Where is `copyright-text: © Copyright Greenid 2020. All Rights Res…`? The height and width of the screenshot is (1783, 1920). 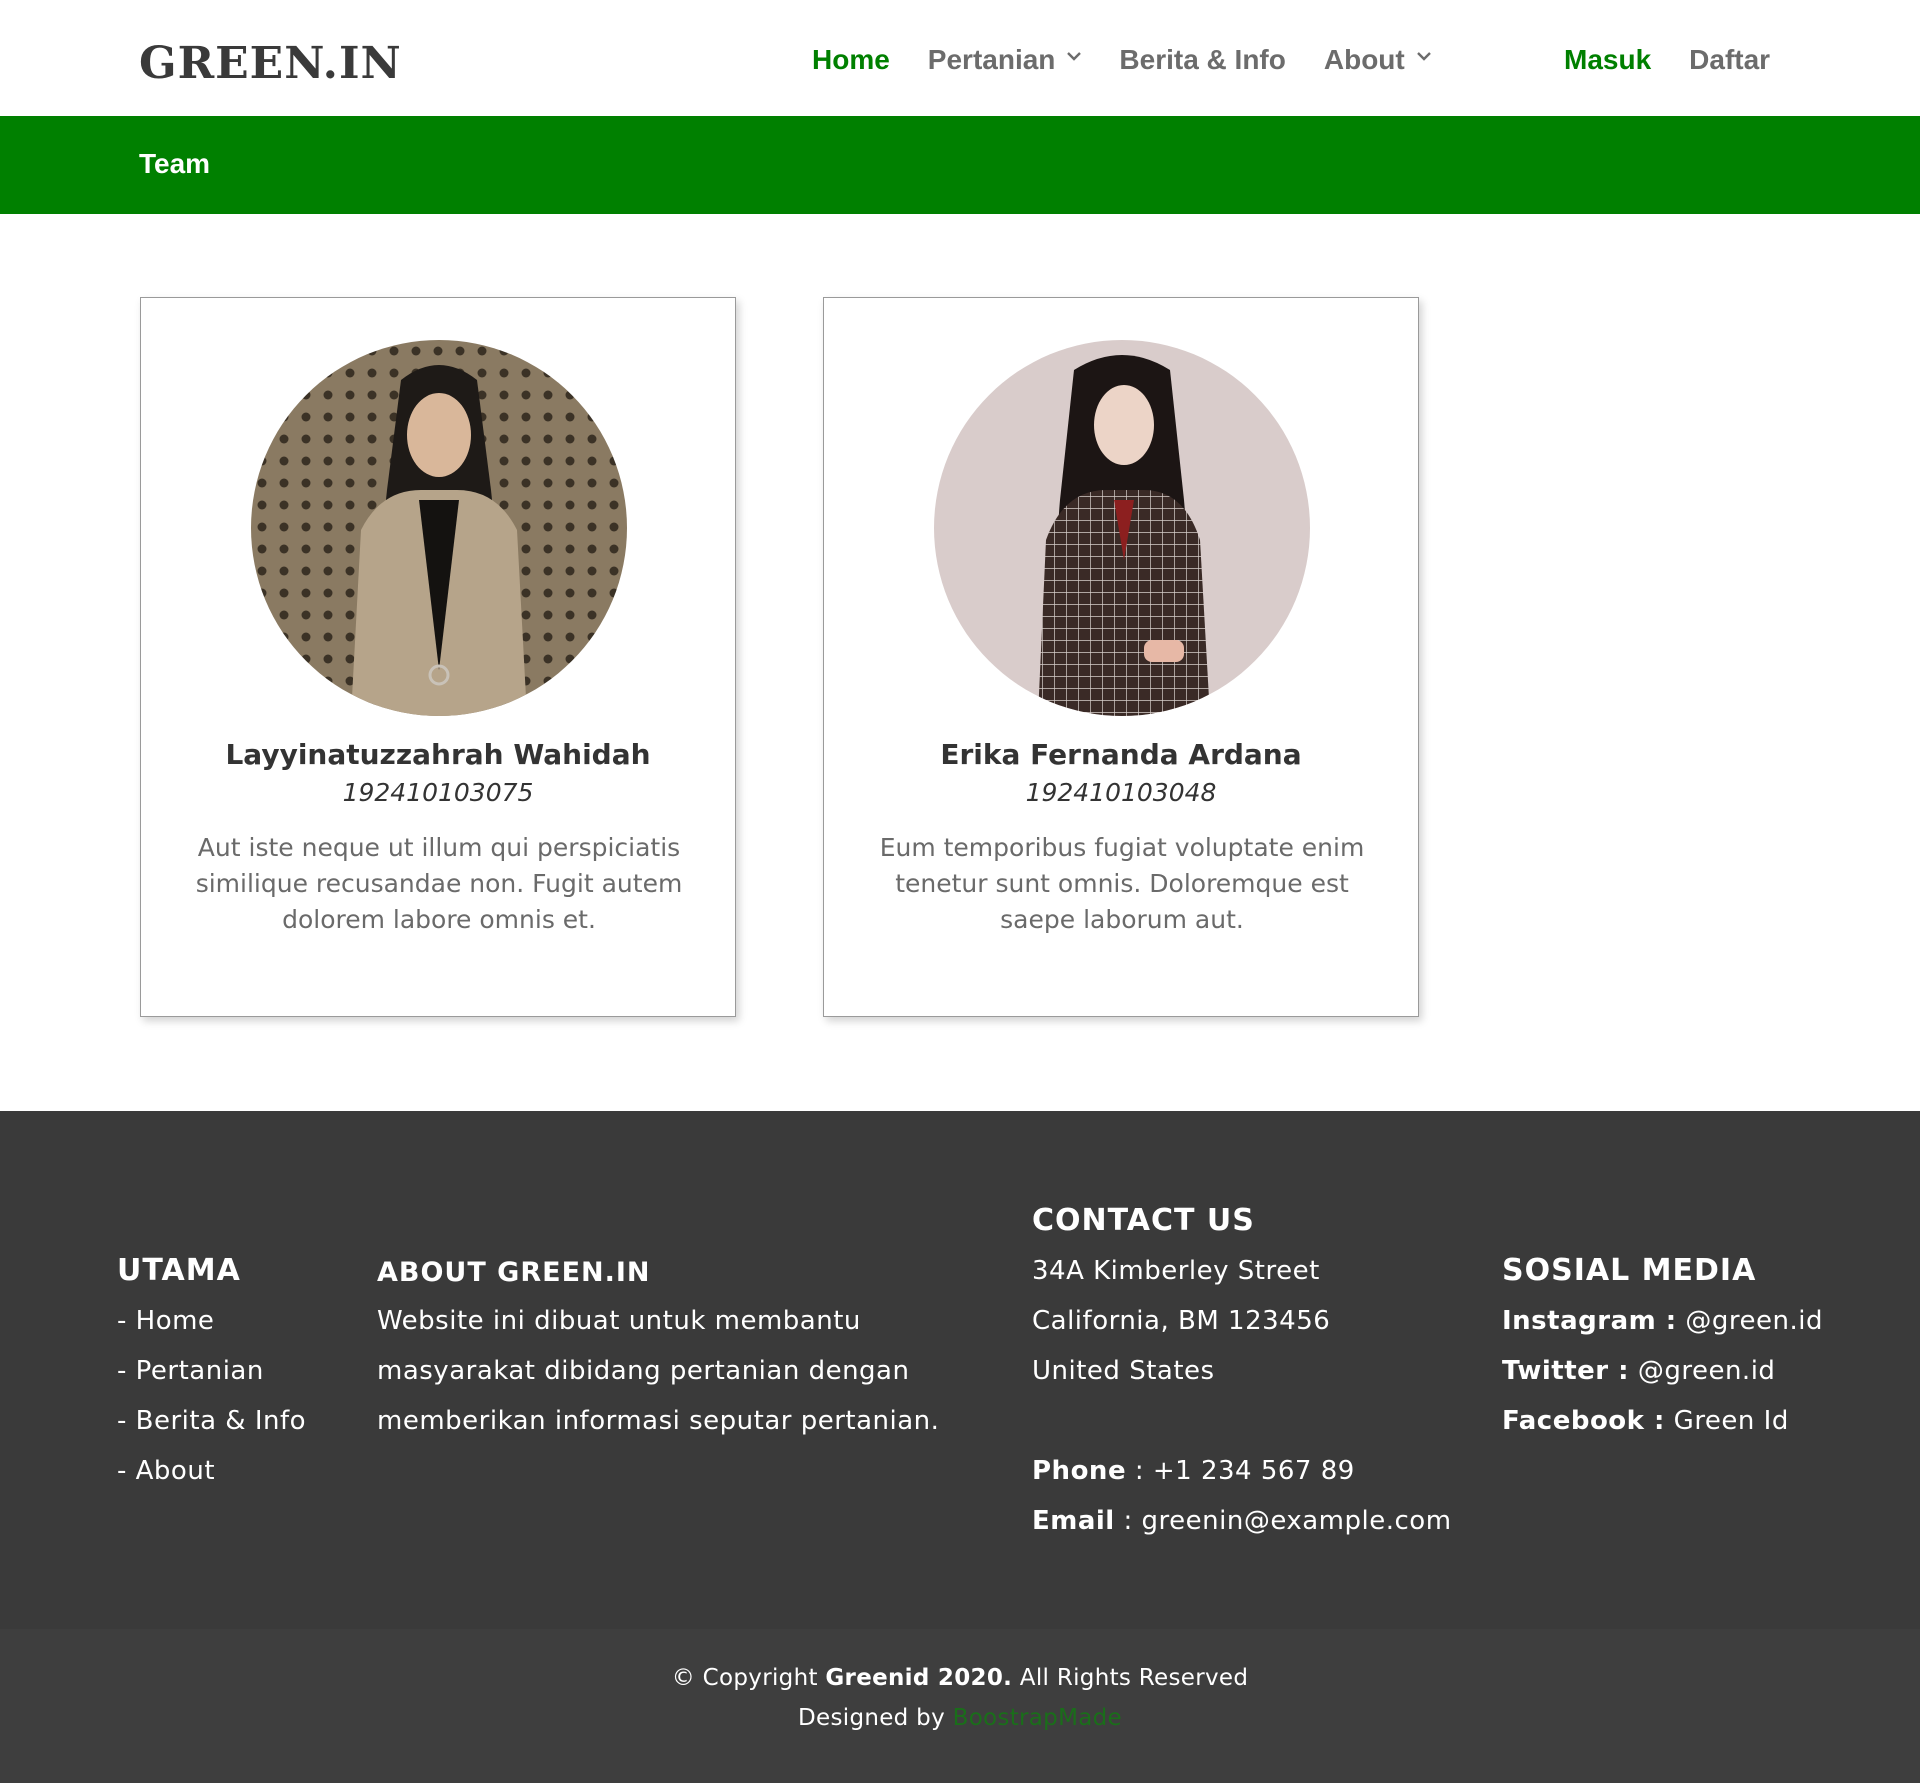 copyright-text: © Copyright Greenid 2020. All Rights Res… is located at coordinates (960, 1678).